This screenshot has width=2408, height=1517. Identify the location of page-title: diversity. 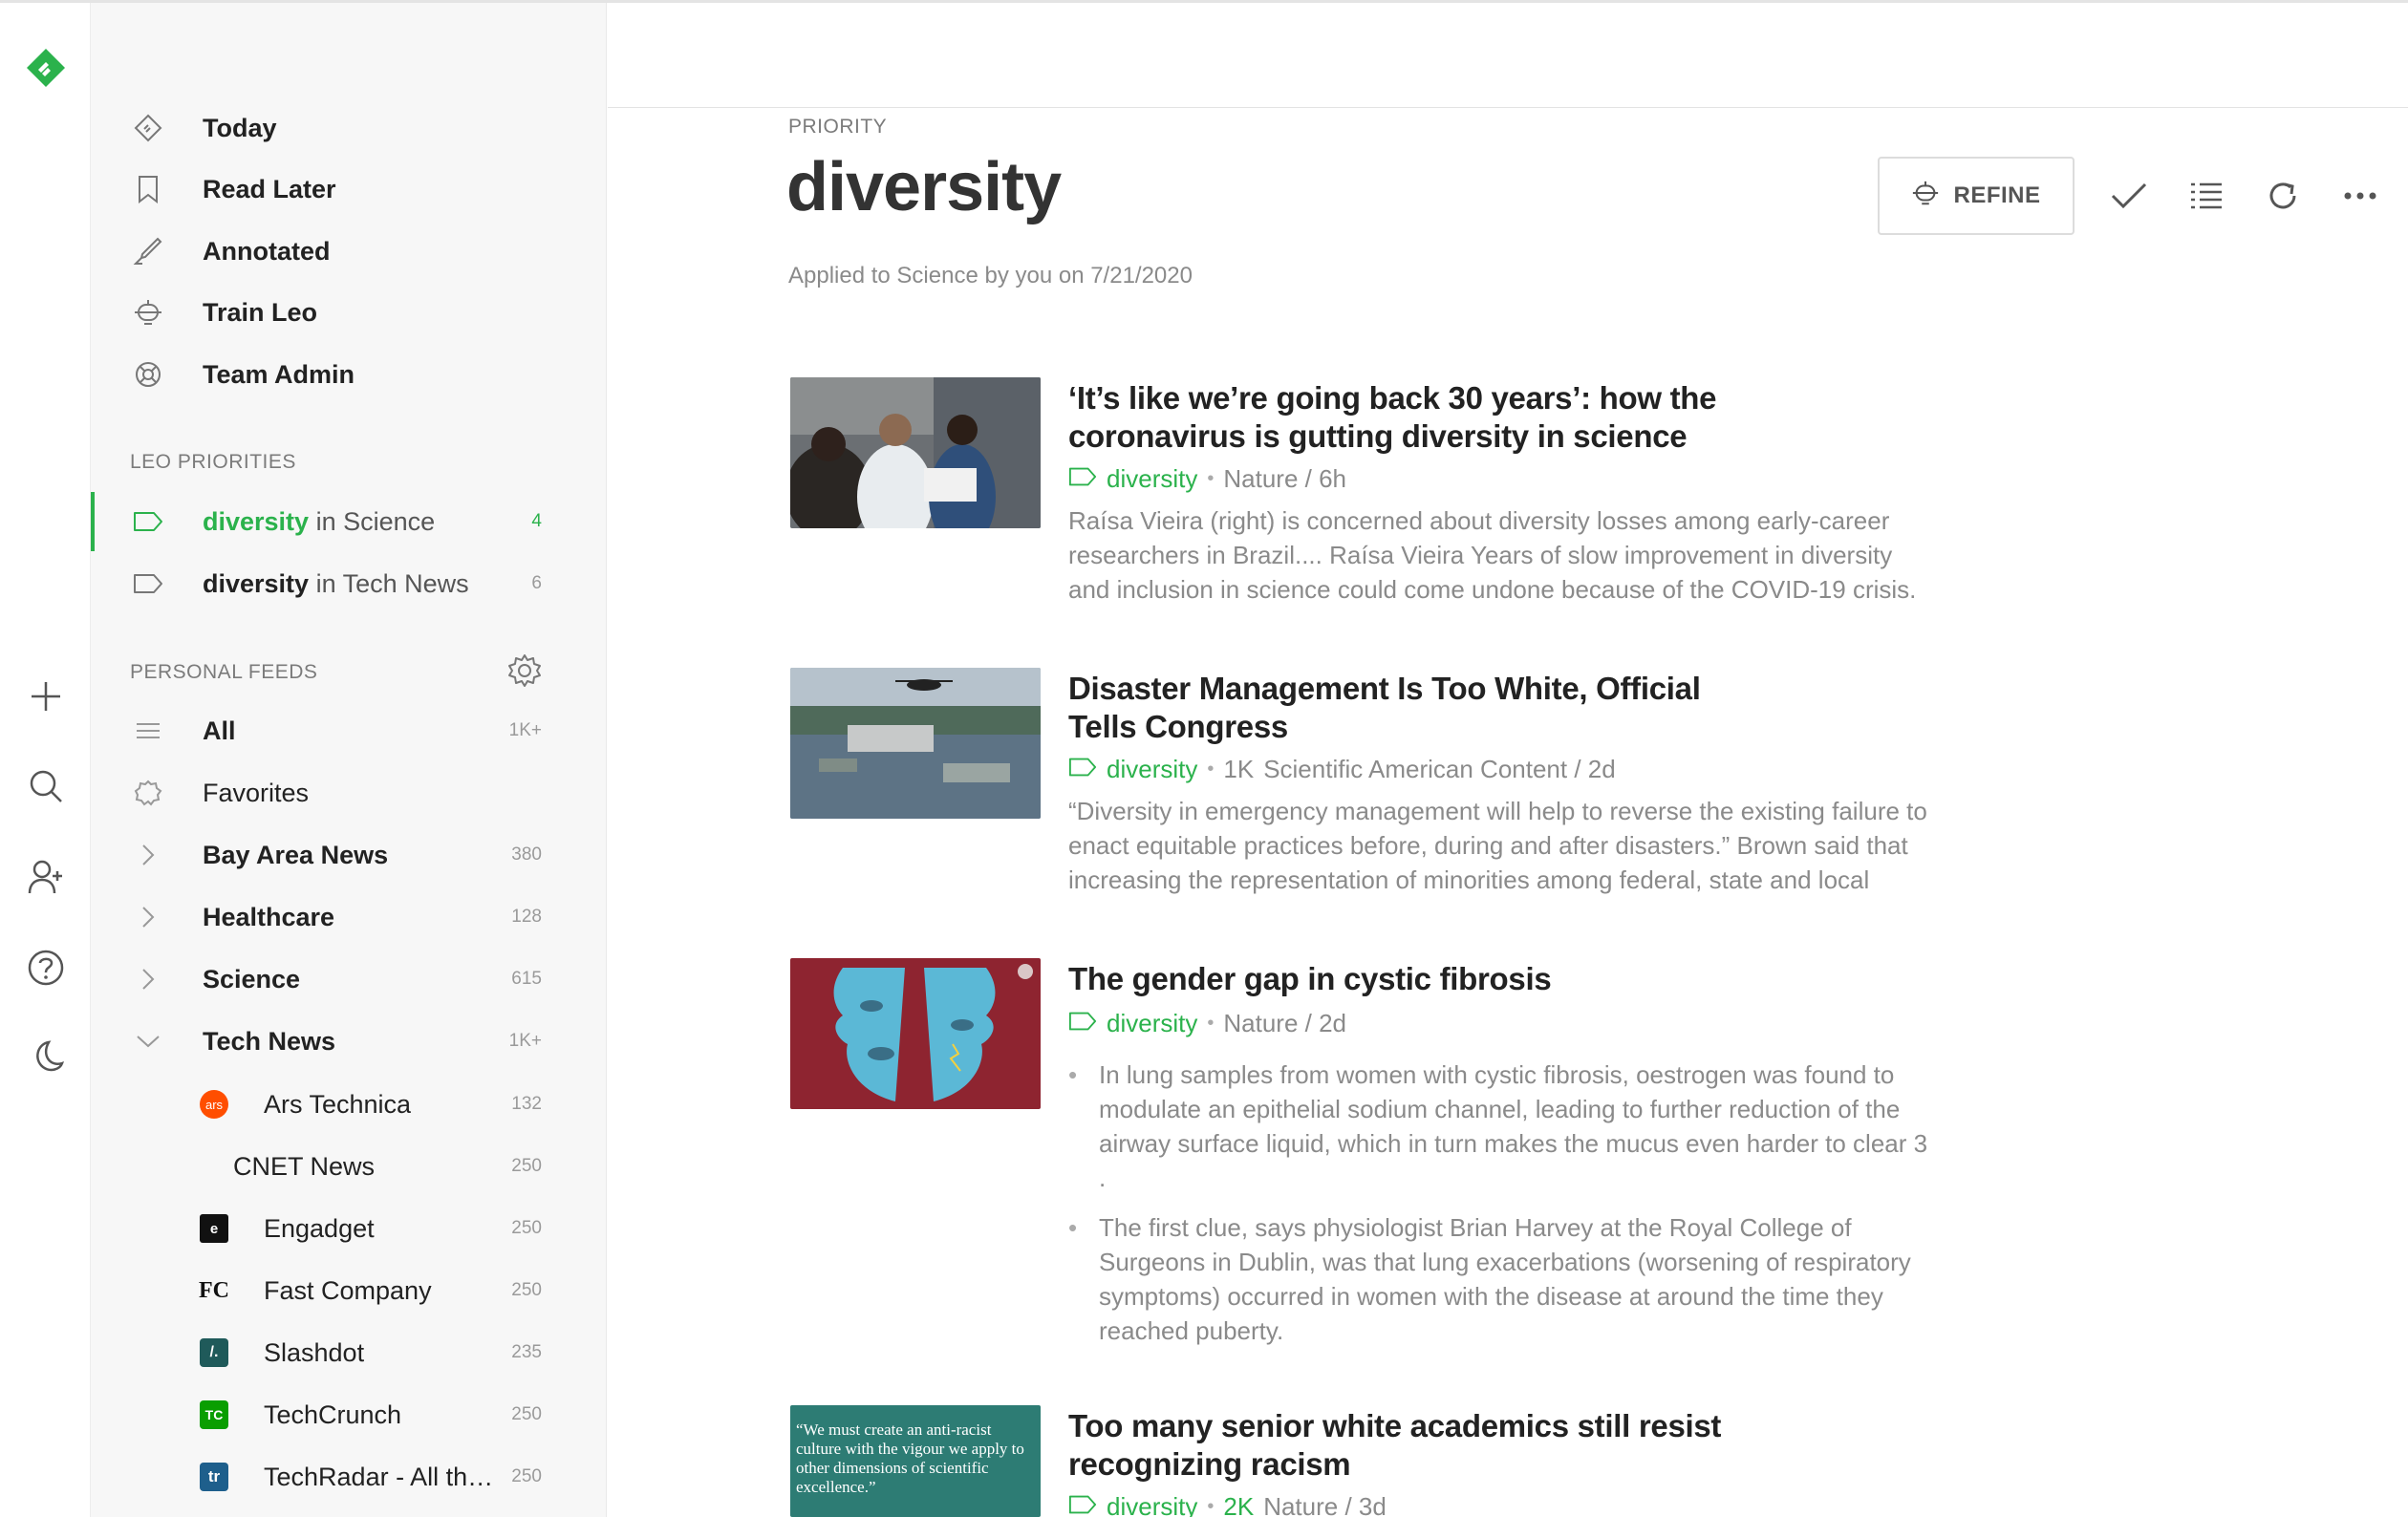
(924, 187).